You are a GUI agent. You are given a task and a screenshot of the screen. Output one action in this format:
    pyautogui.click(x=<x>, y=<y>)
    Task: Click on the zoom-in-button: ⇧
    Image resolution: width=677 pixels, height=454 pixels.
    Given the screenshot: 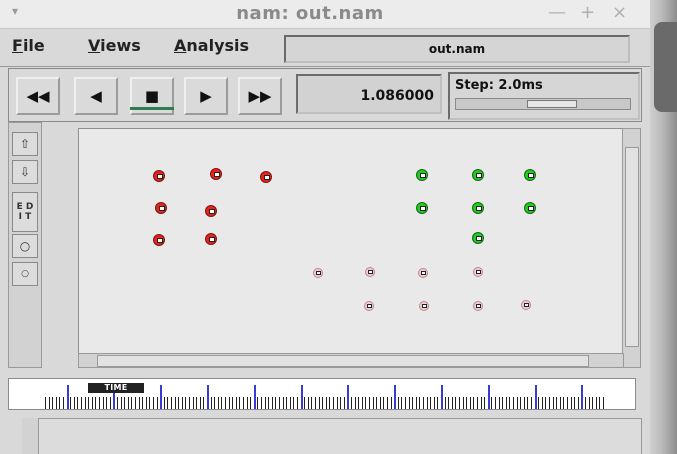 What is the action you would take?
    pyautogui.click(x=25, y=144)
    